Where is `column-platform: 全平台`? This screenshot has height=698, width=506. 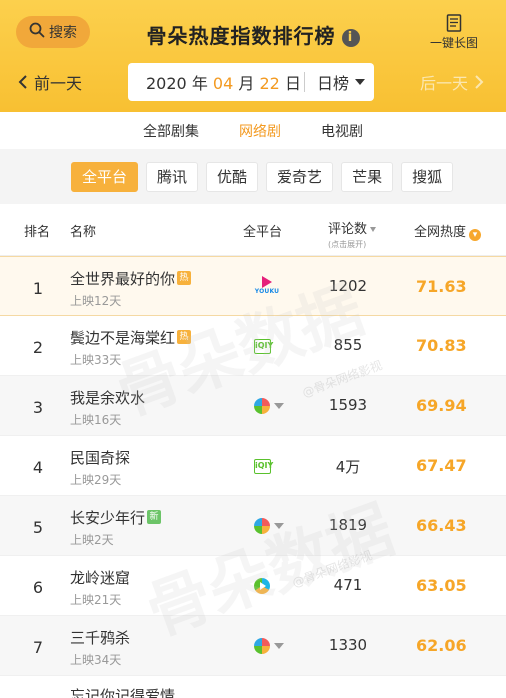
column-platform: 全平台 is located at coordinates (262, 230).